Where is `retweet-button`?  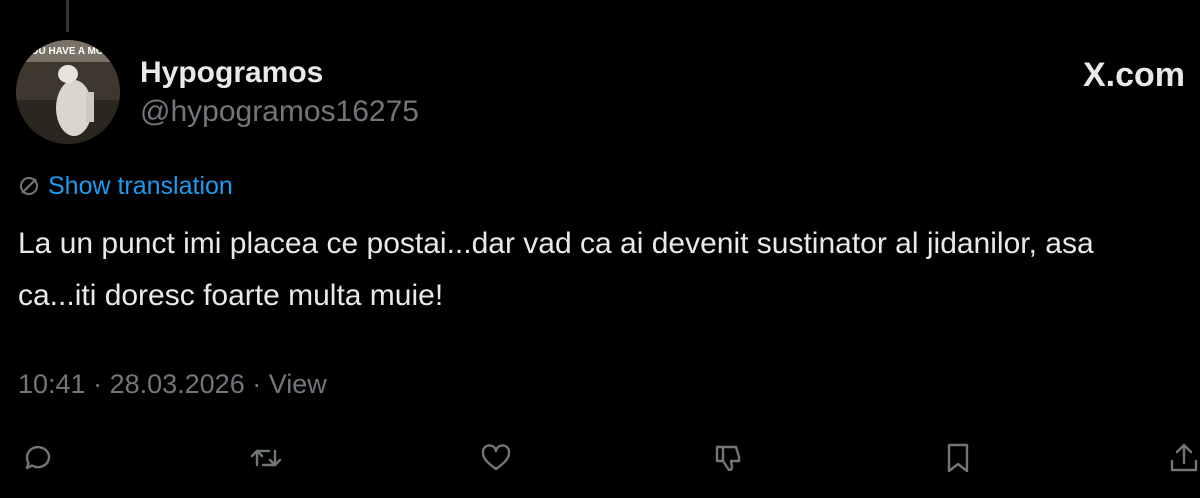 retweet-button is located at coordinates (266, 458).